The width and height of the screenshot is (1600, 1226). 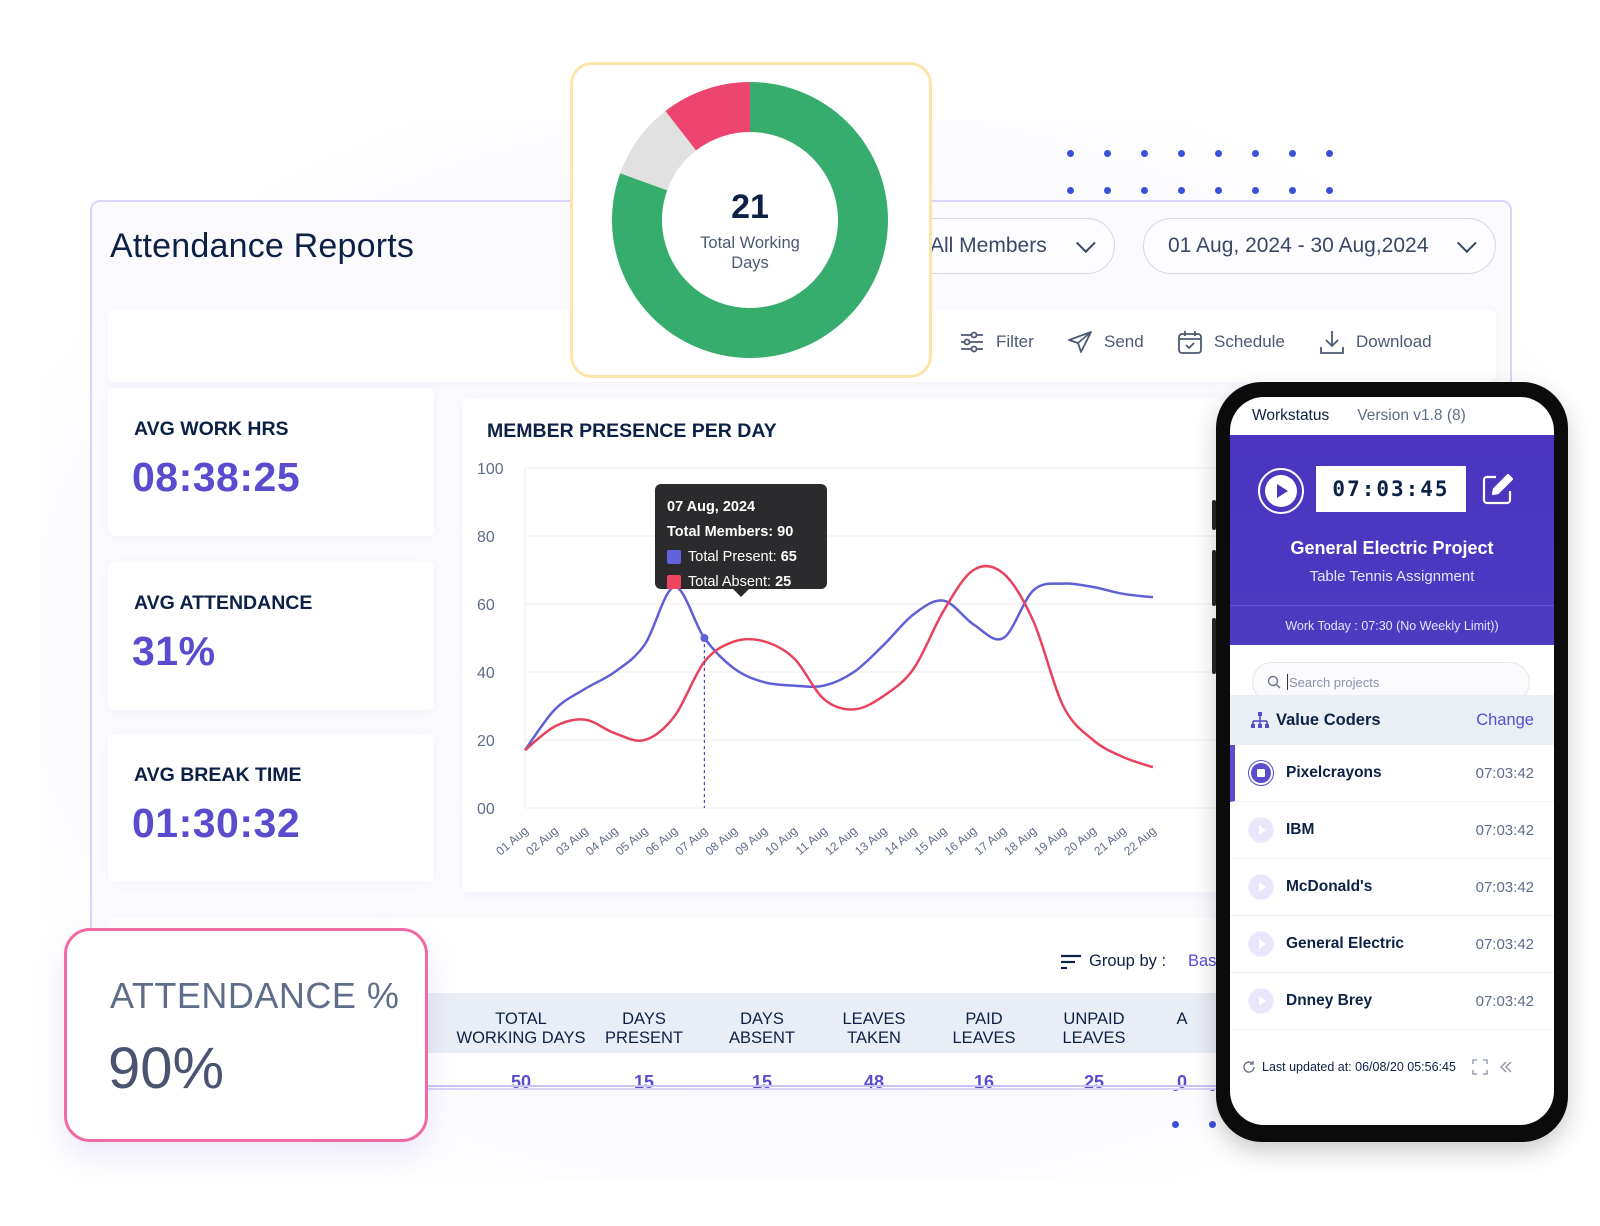 What do you see at coordinates (1329, 886) in the screenshot?
I see `project-name: McDonald's` at bounding box center [1329, 886].